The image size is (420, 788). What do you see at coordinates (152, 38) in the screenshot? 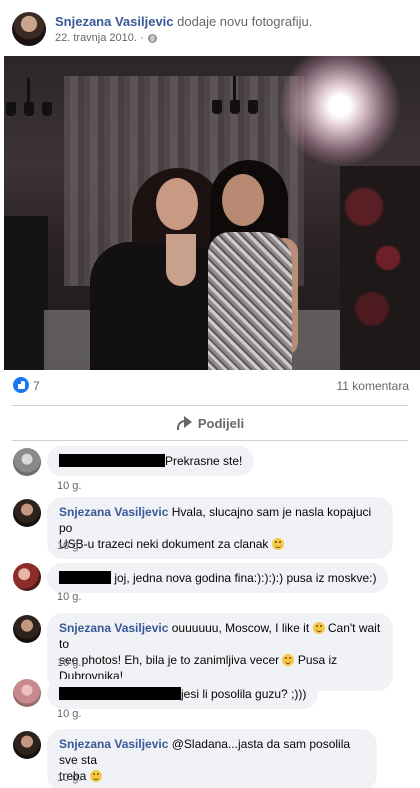
I see `globe-icon` at bounding box center [152, 38].